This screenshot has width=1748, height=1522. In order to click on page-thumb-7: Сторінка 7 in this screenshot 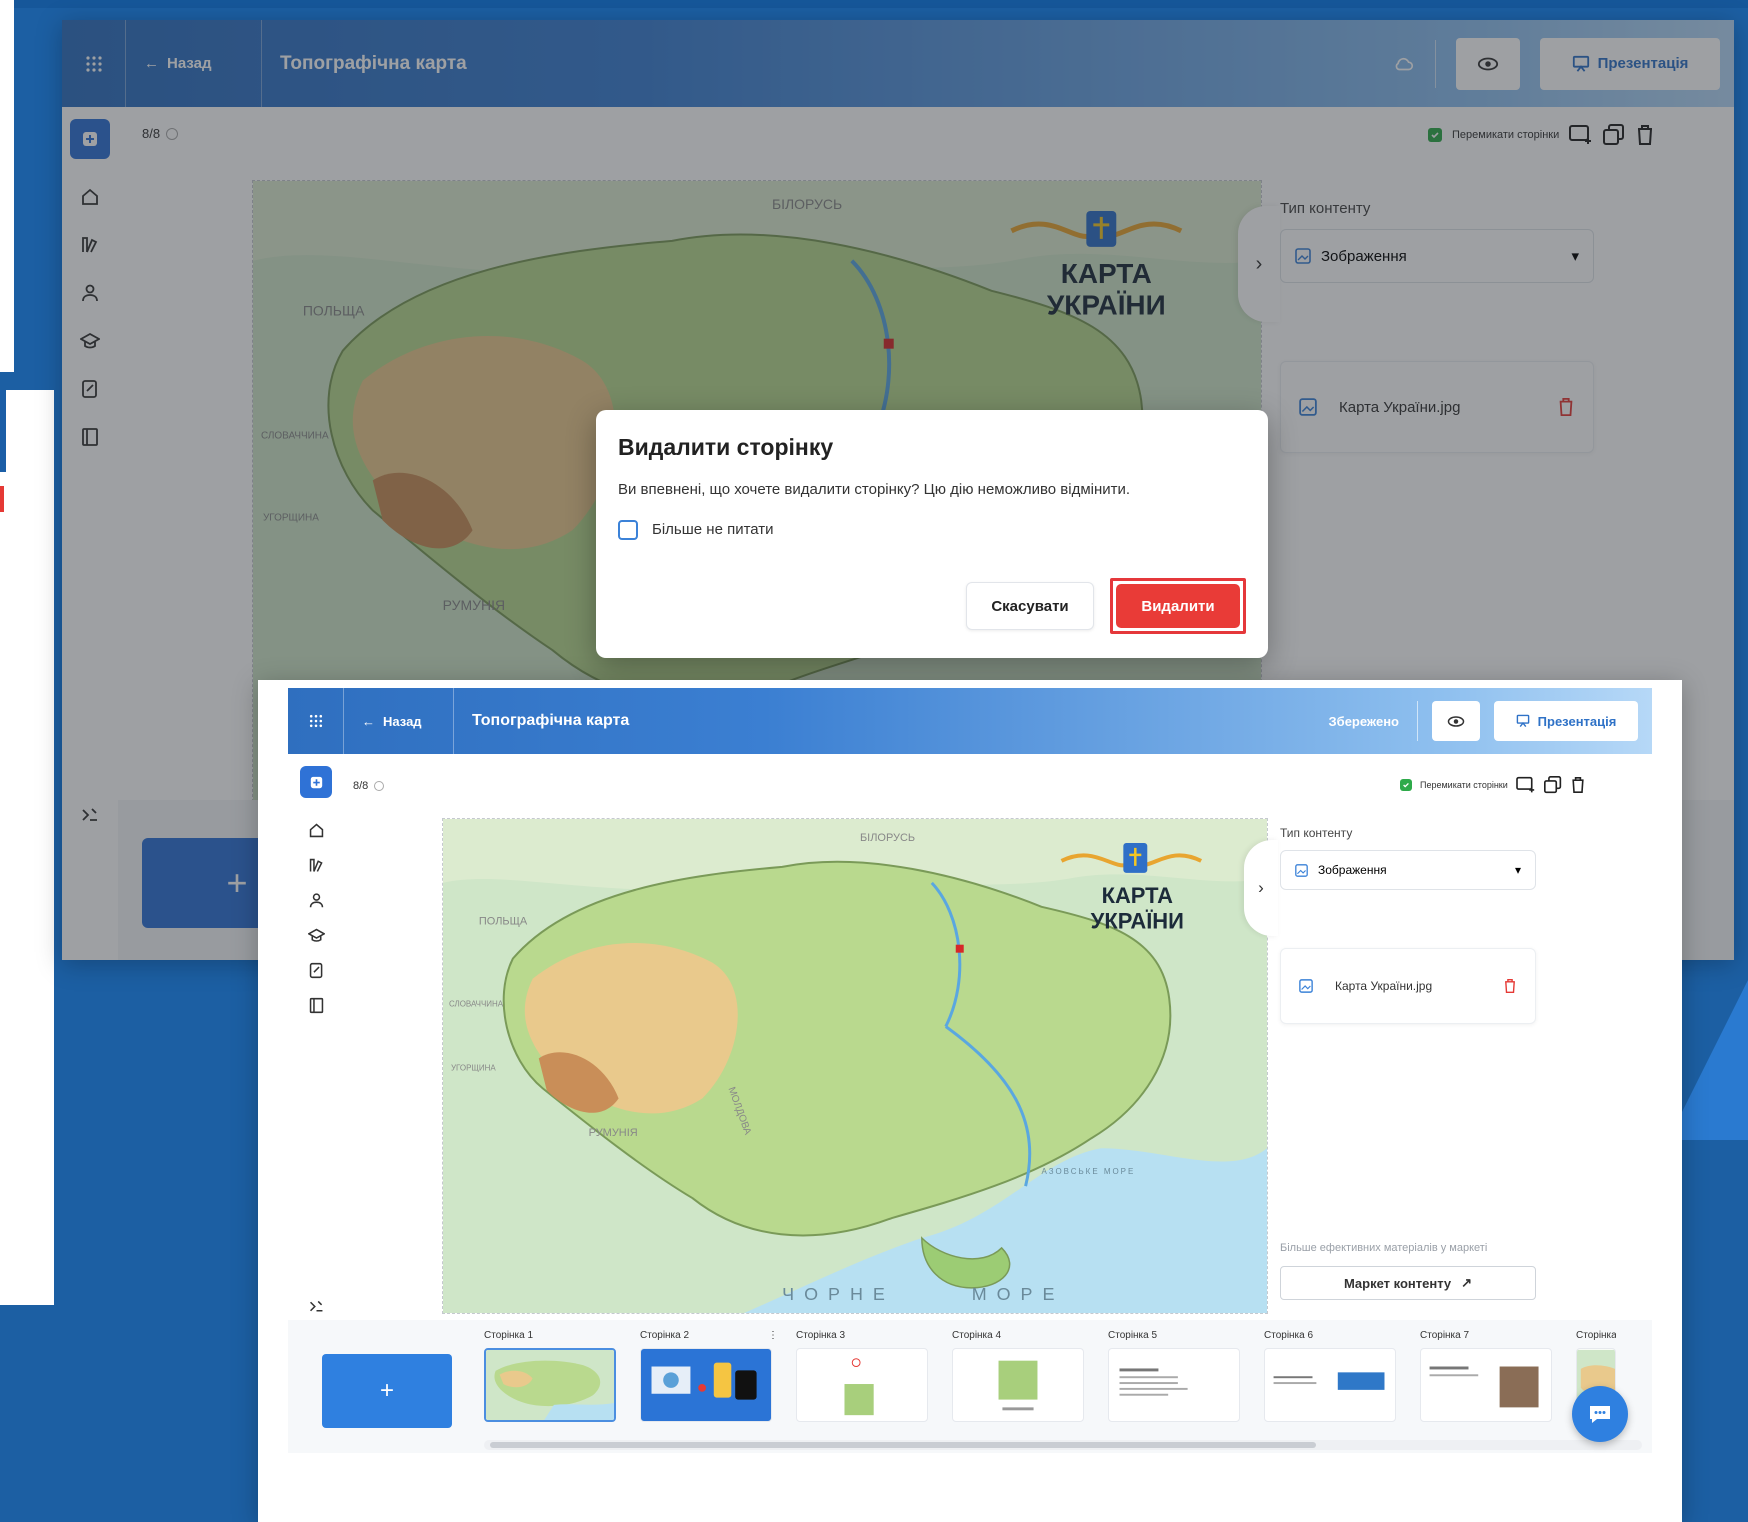, I will do `click(1489, 1376)`.